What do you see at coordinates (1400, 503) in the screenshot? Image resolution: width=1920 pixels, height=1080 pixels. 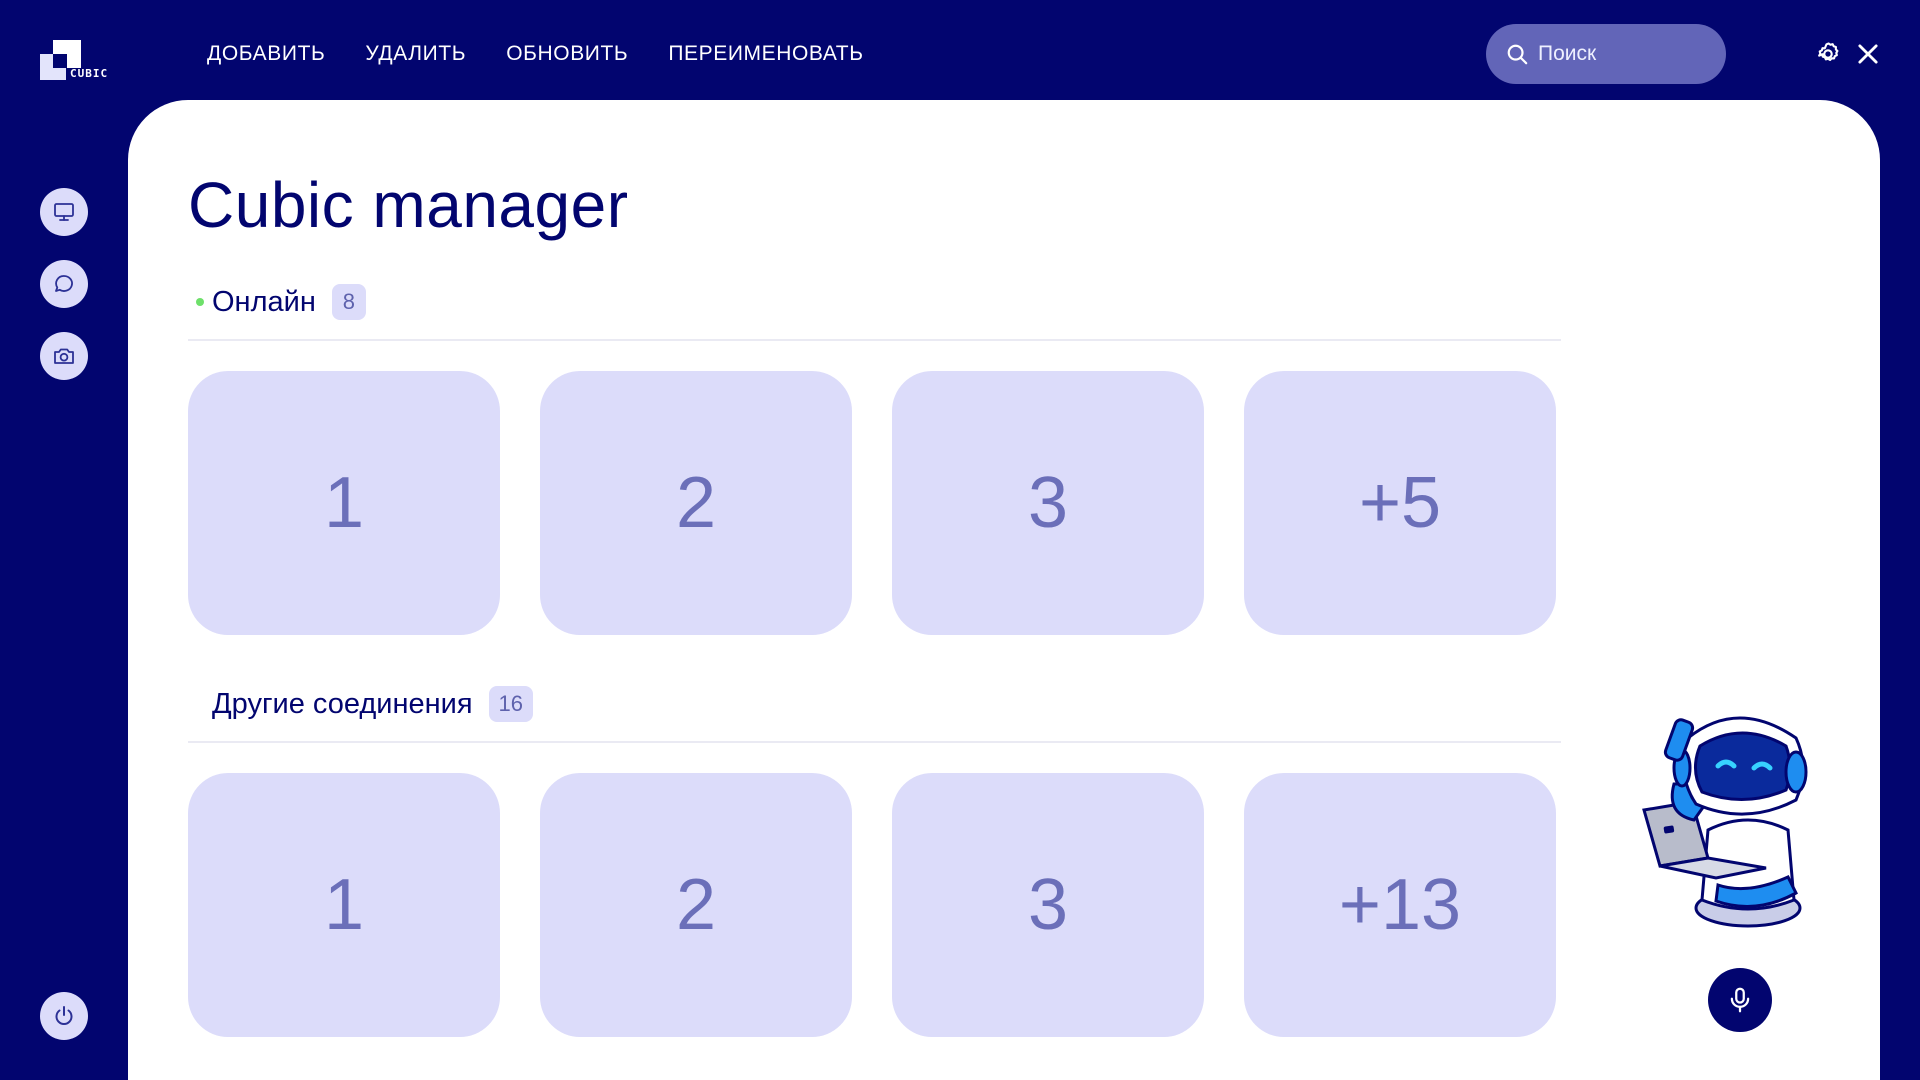 I see `online-more-tile: +5` at bounding box center [1400, 503].